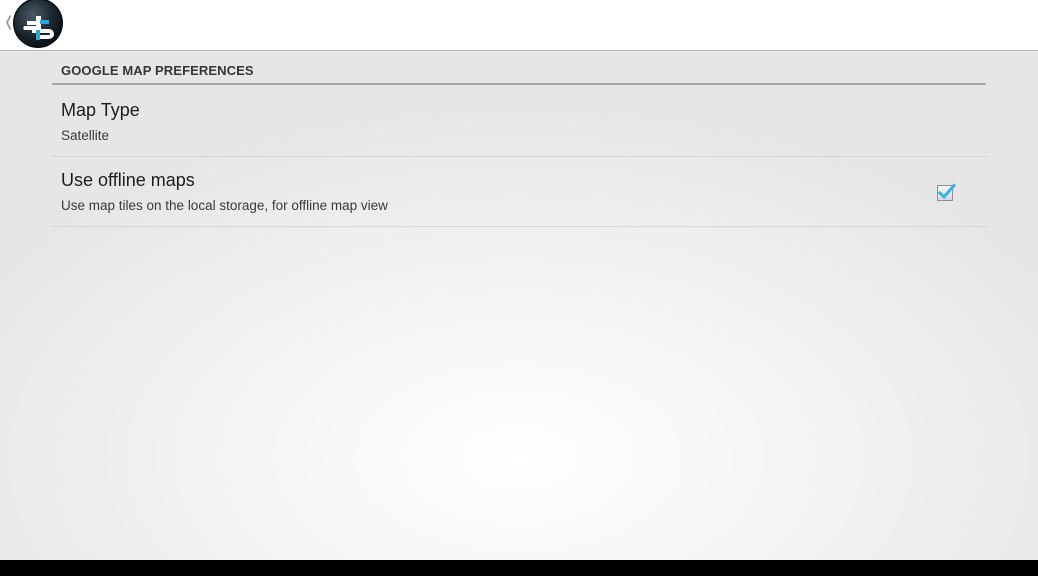 Image resolution: width=1038 pixels, height=576 pixels. Describe the element at coordinates (946, 192) in the screenshot. I see `offline-maps-checkbox` at that location.